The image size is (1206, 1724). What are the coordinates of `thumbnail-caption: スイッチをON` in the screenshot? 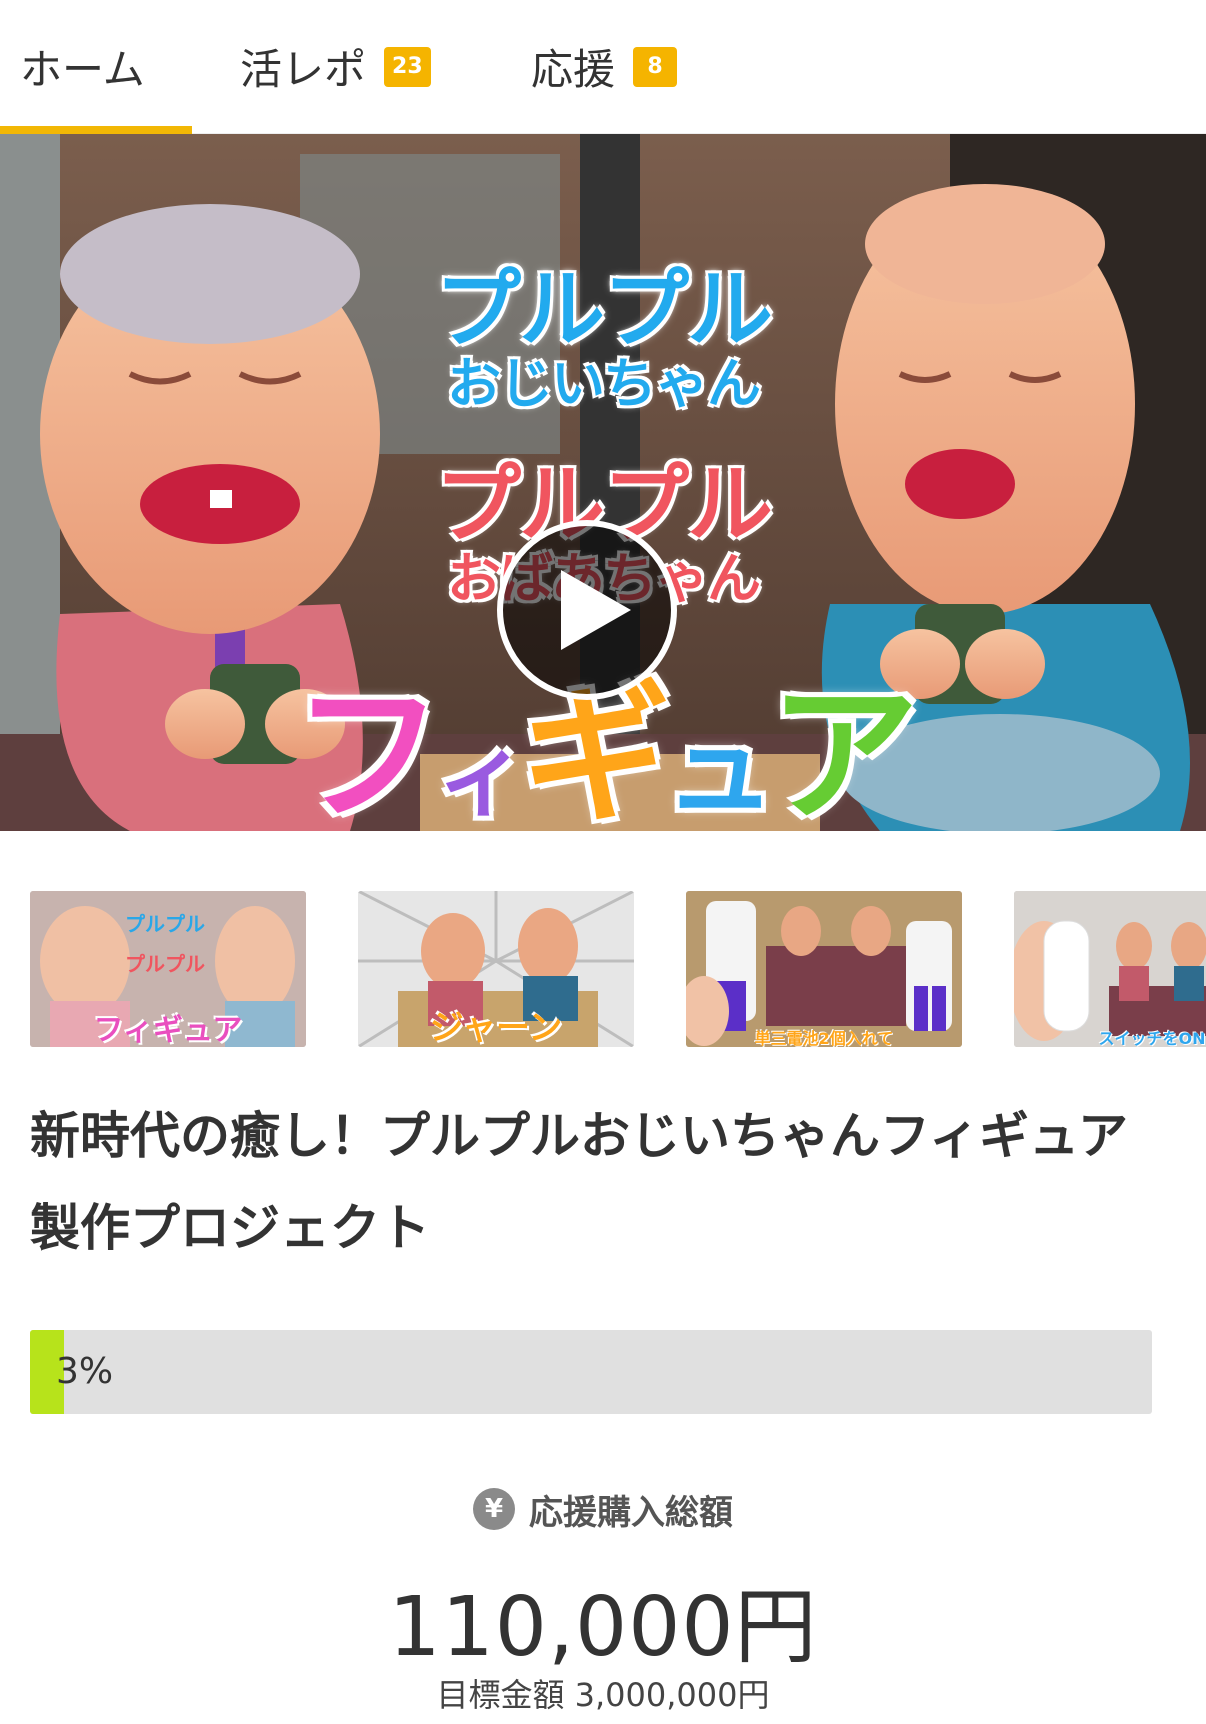 It's located at (1152, 1038).